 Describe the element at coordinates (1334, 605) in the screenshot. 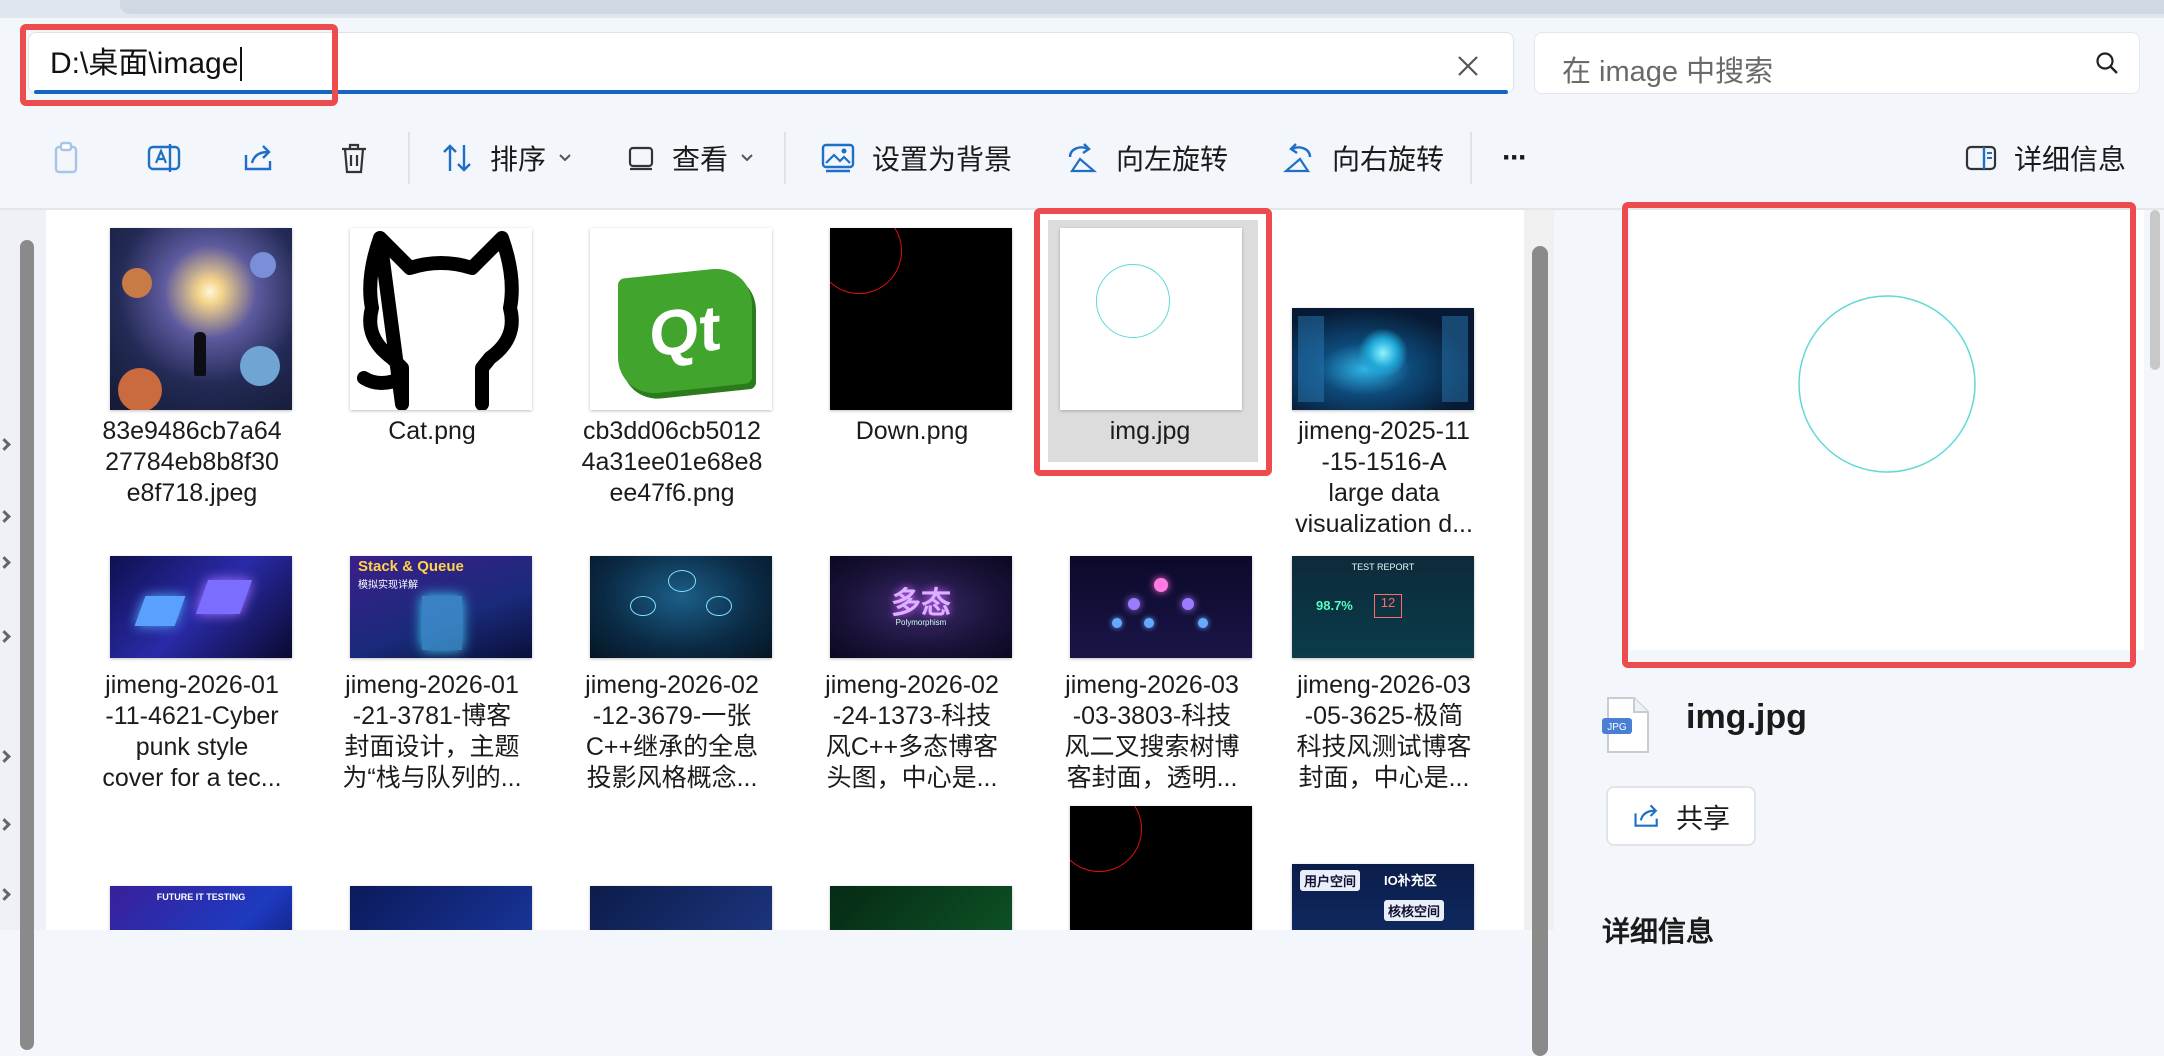

I see `thumb-value: 98.7%` at that location.